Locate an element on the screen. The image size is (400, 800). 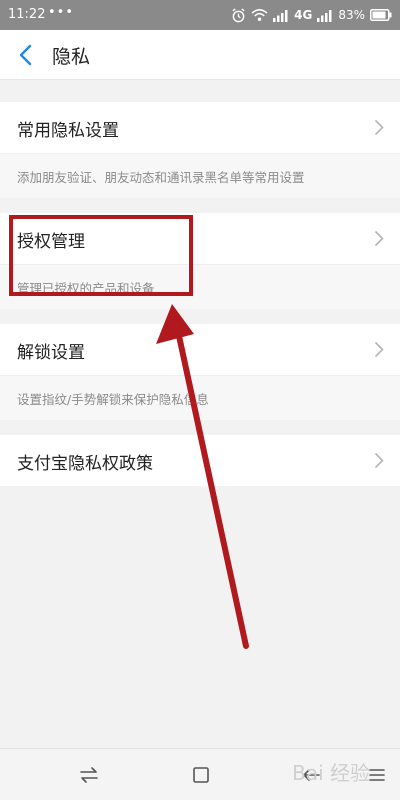
settings-group-common: 常用隐私设置 添加朋友验证、朋友动态和通讯录黑名单等常用设置 is located at coordinates (200, 150).